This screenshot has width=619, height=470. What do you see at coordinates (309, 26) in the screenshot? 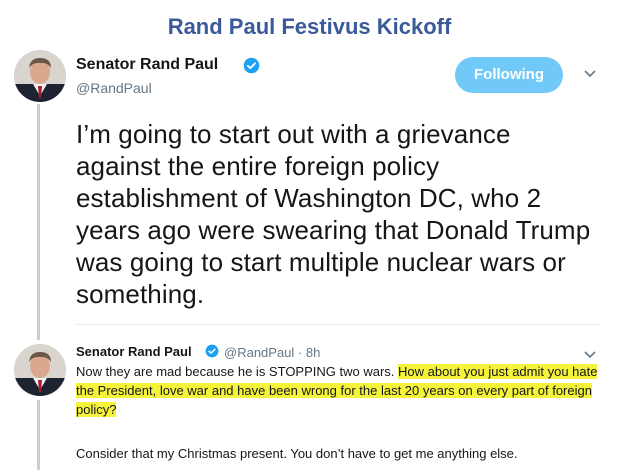
I see `page-title: Rand Paul Festivus Kickoff` at bounding box center [309, 26].